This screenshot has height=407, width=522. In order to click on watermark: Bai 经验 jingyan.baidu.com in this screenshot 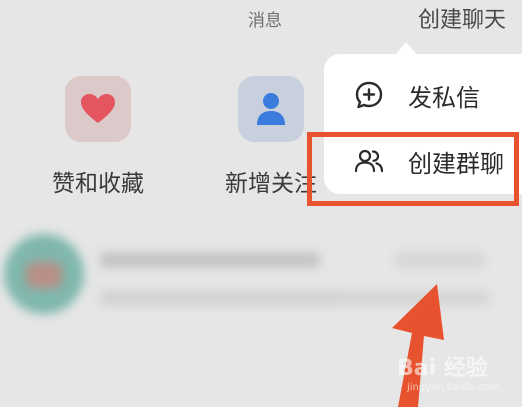, I will do `click(448, 371)`.